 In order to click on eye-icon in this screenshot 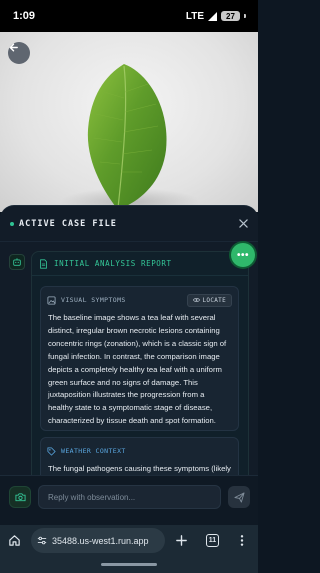, I will do `click(196, 300)`.